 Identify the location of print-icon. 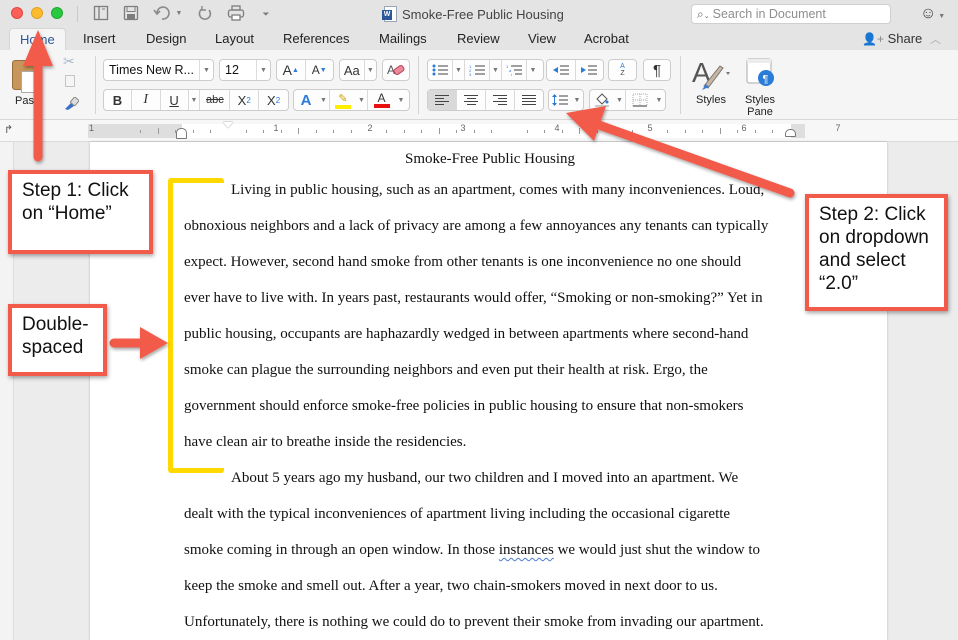
(236, 14).